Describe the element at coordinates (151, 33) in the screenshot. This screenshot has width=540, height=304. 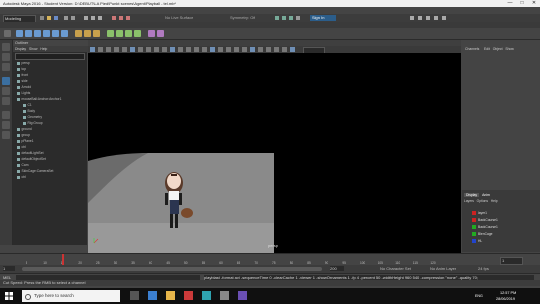
I see `uv-editor-icon` at that location.